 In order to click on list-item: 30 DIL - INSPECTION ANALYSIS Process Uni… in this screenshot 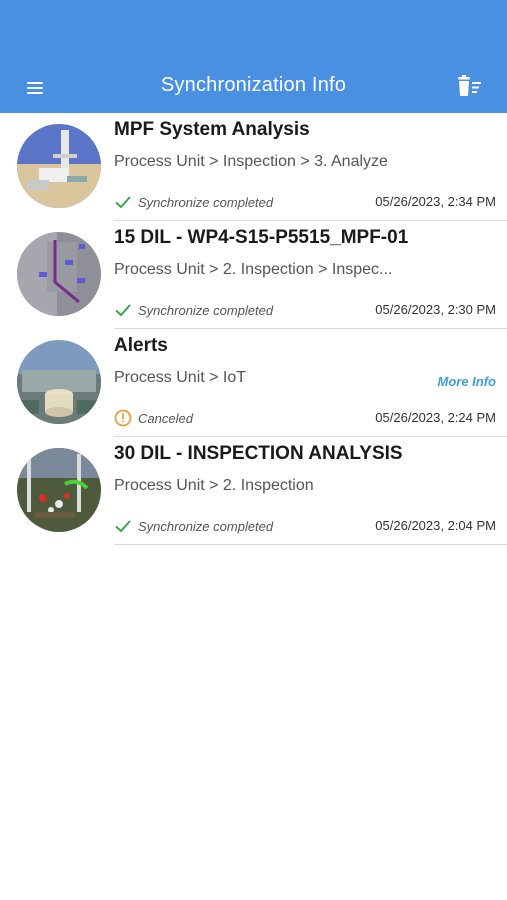, I will do `click(253, 491)`.